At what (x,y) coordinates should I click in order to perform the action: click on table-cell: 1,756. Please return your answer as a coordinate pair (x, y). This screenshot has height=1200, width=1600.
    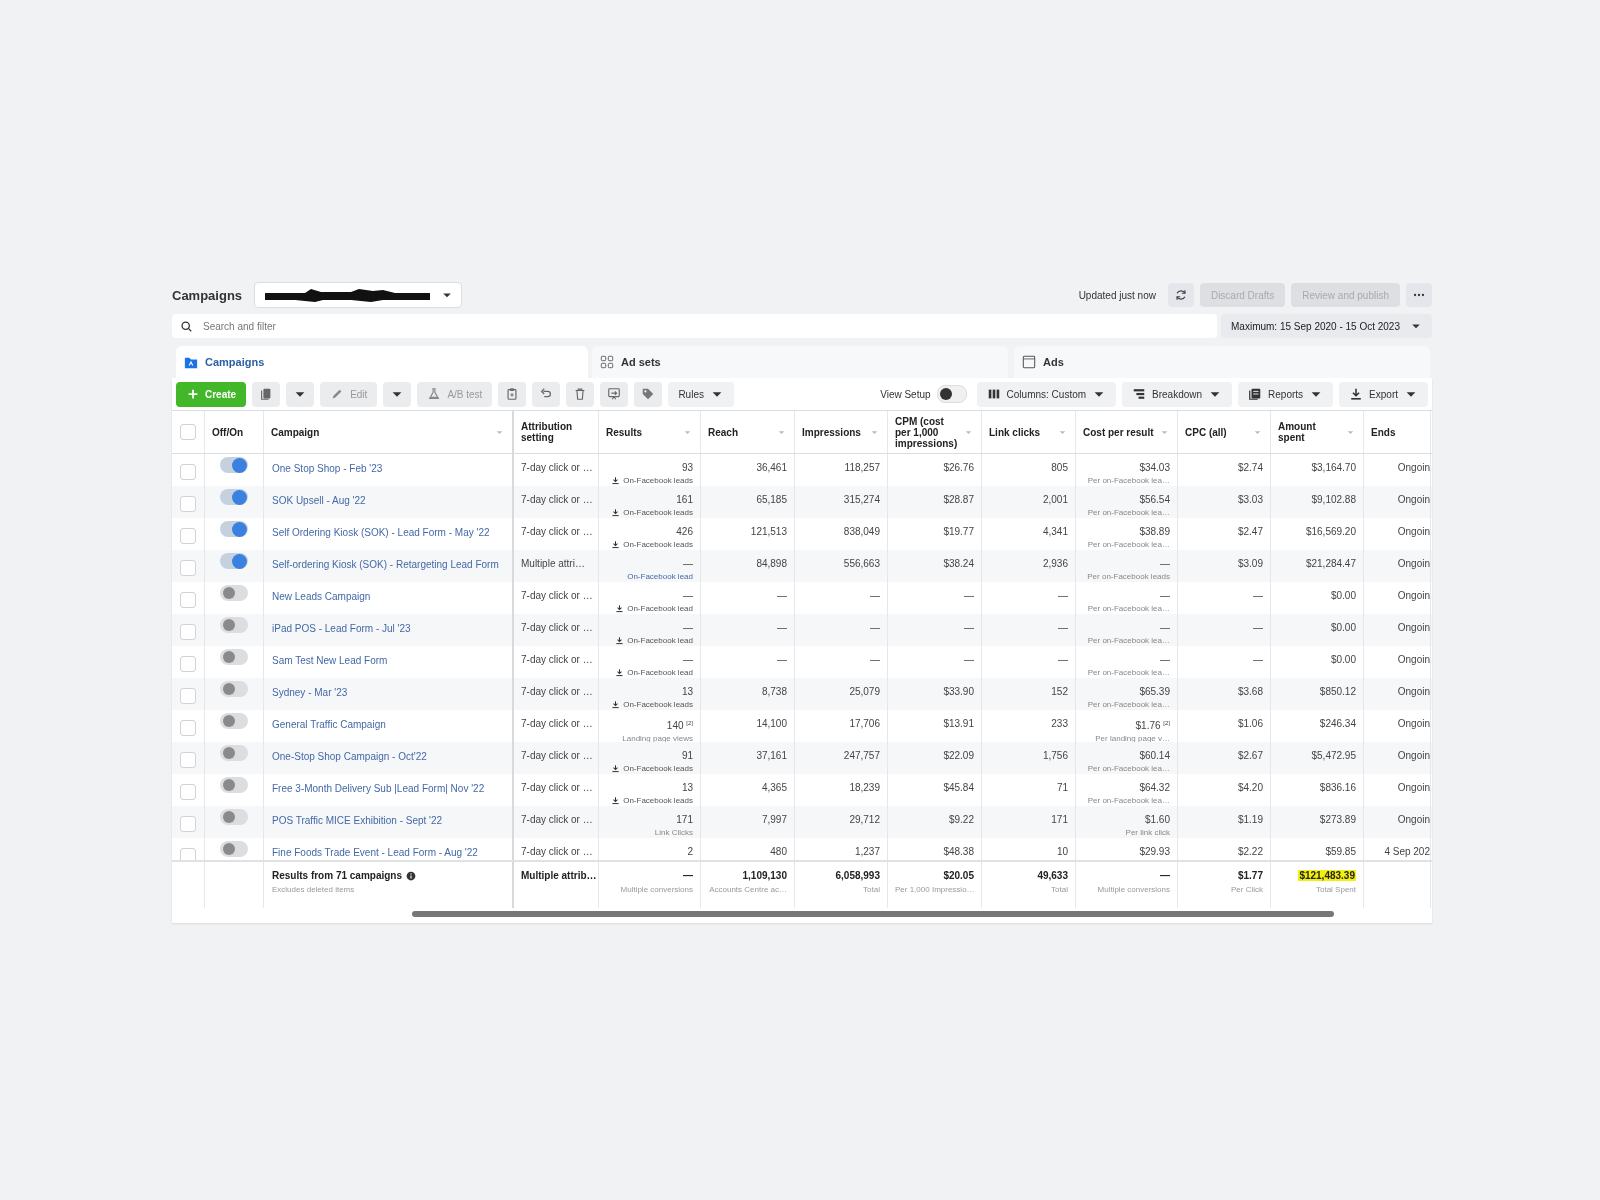
    Looking at the image, I should click on (1029, 758).